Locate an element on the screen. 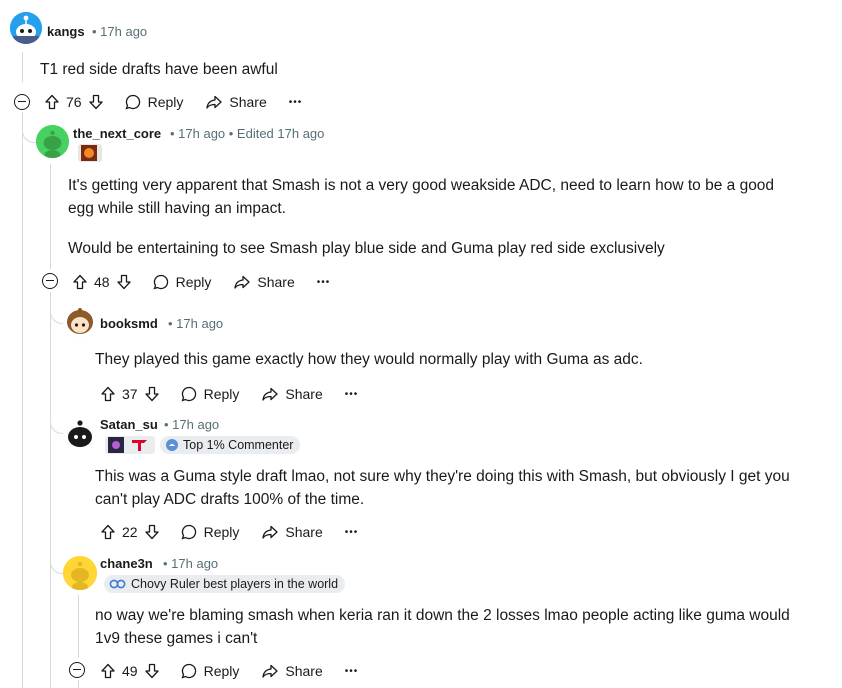 This screenshot has width=842, height=688. vote-group: 49 is located at coordinates (130, 671).